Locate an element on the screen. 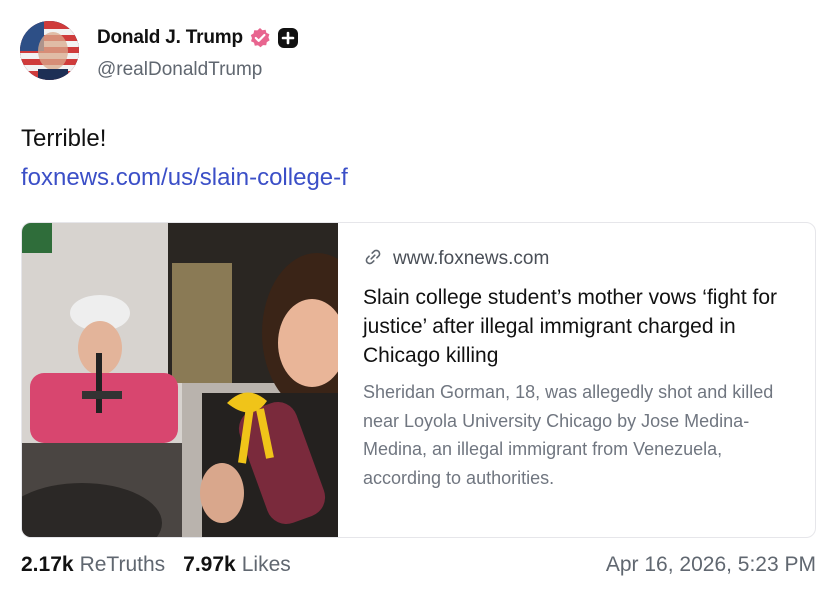 This screenshot has width=840, height=612. post-text: Terrible! is located at coordinates (64, 138).